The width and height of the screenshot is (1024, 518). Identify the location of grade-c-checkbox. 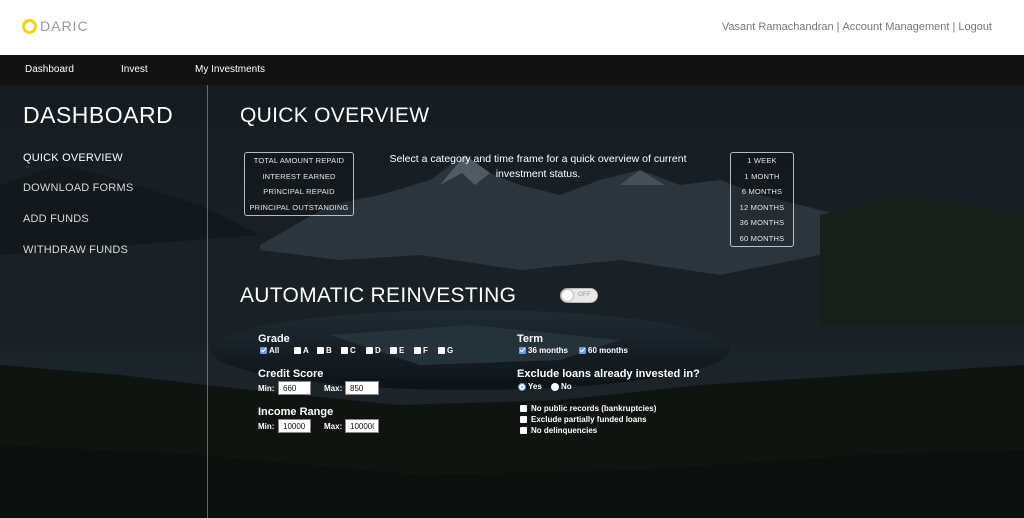
(344, 350).